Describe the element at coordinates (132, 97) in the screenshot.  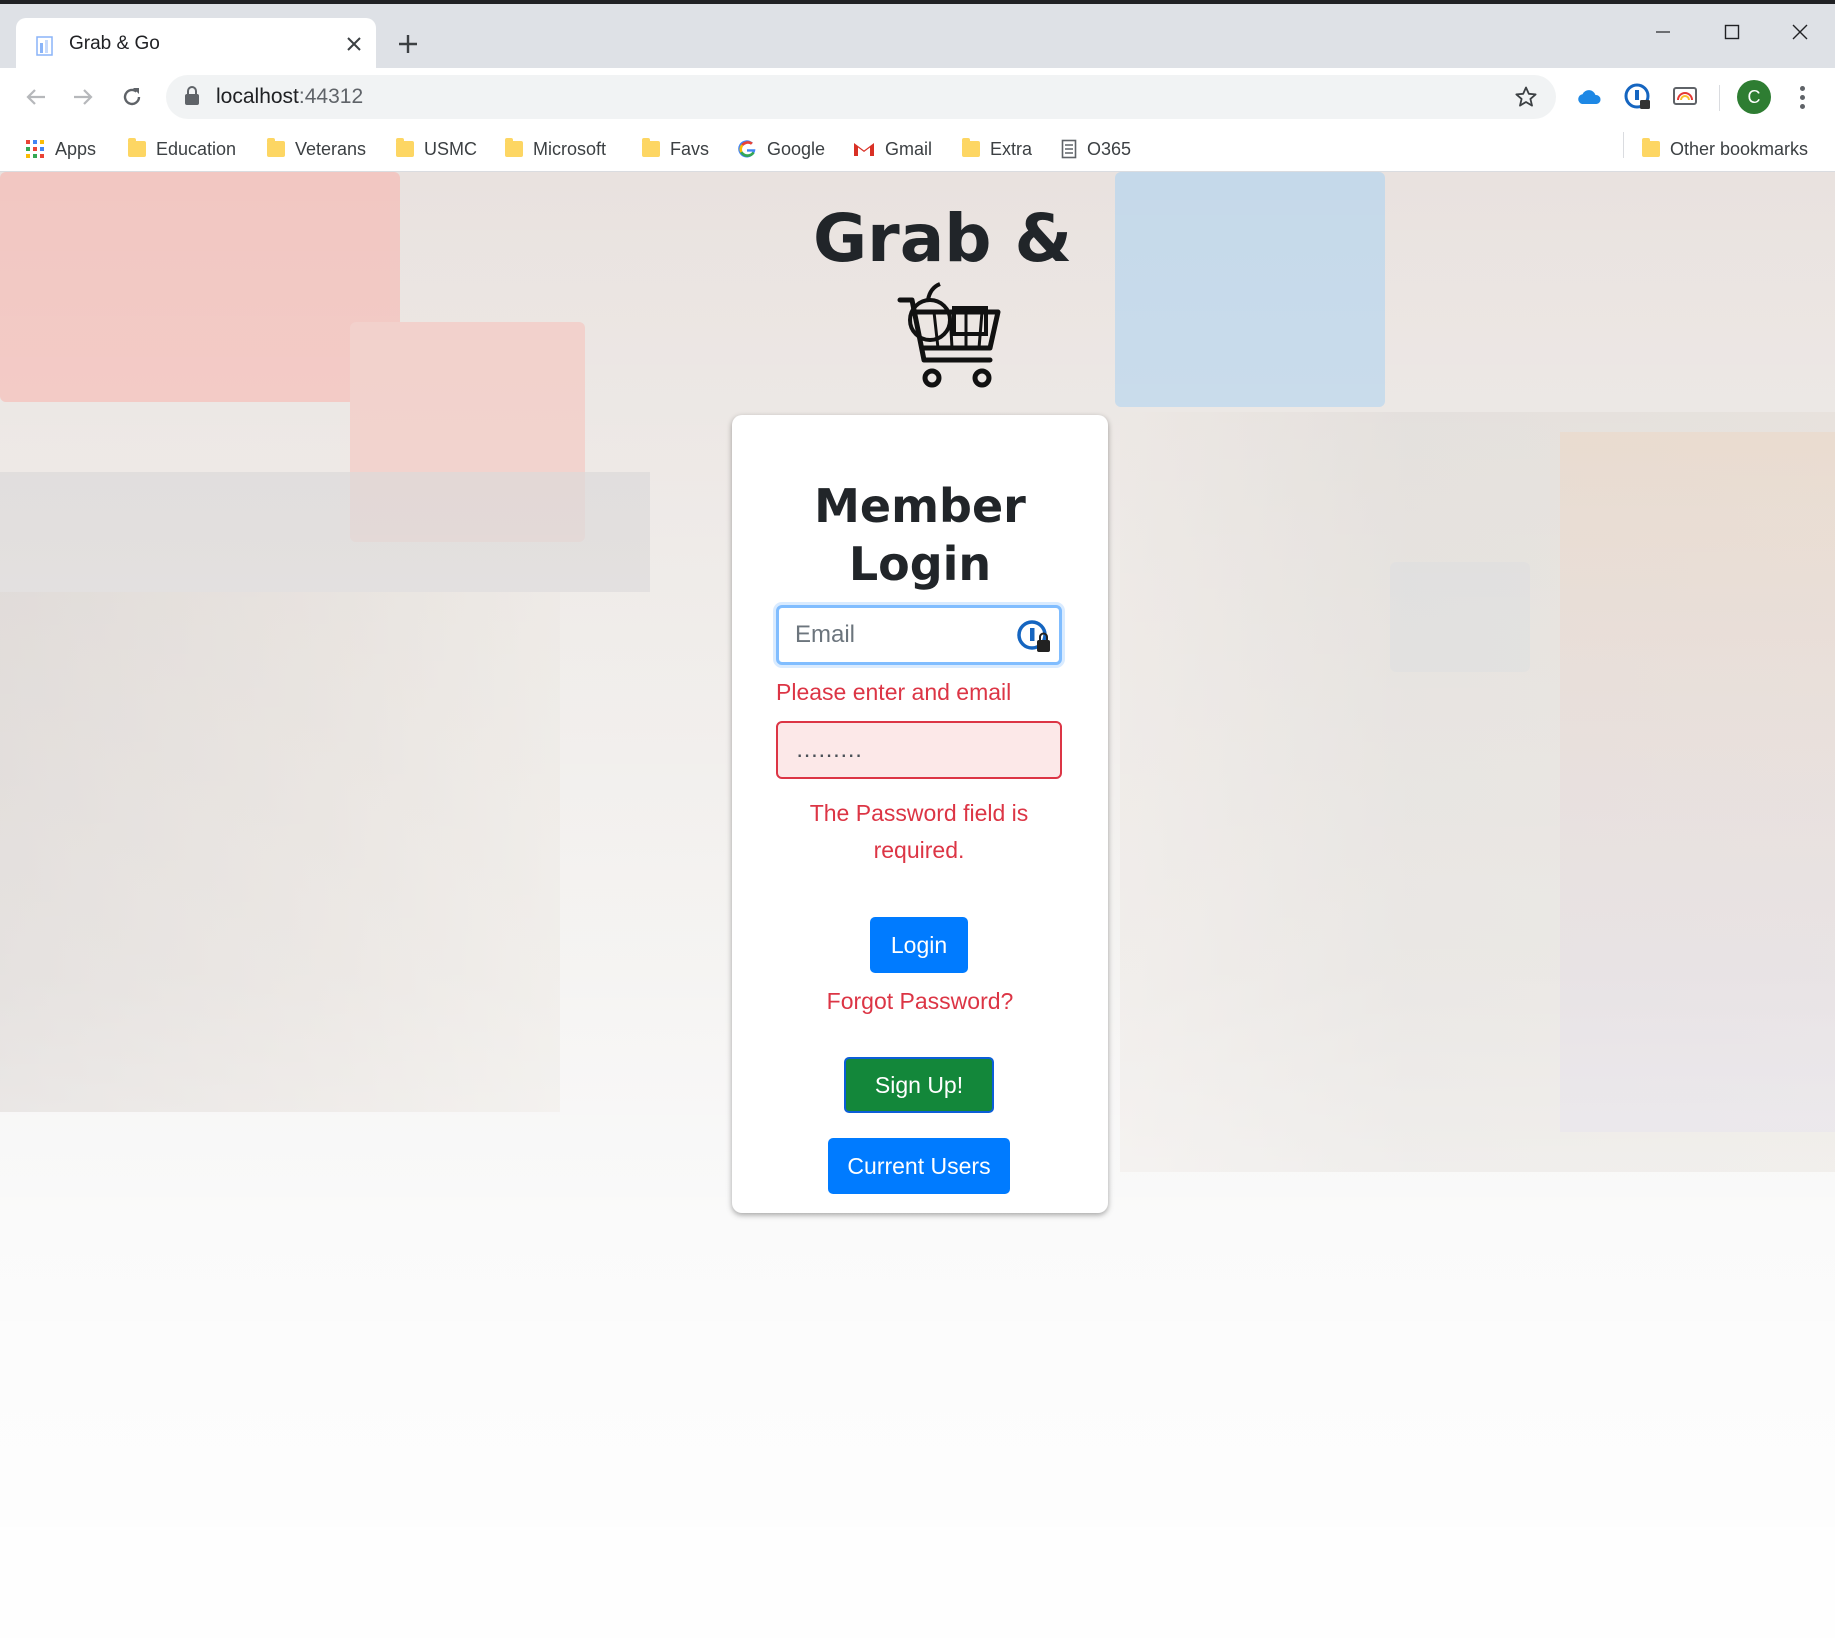
I see `reload-icon` at that location.